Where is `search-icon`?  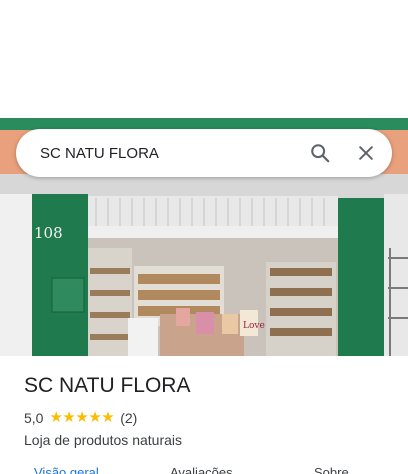 search-icon is located at coordinates (320, 153).